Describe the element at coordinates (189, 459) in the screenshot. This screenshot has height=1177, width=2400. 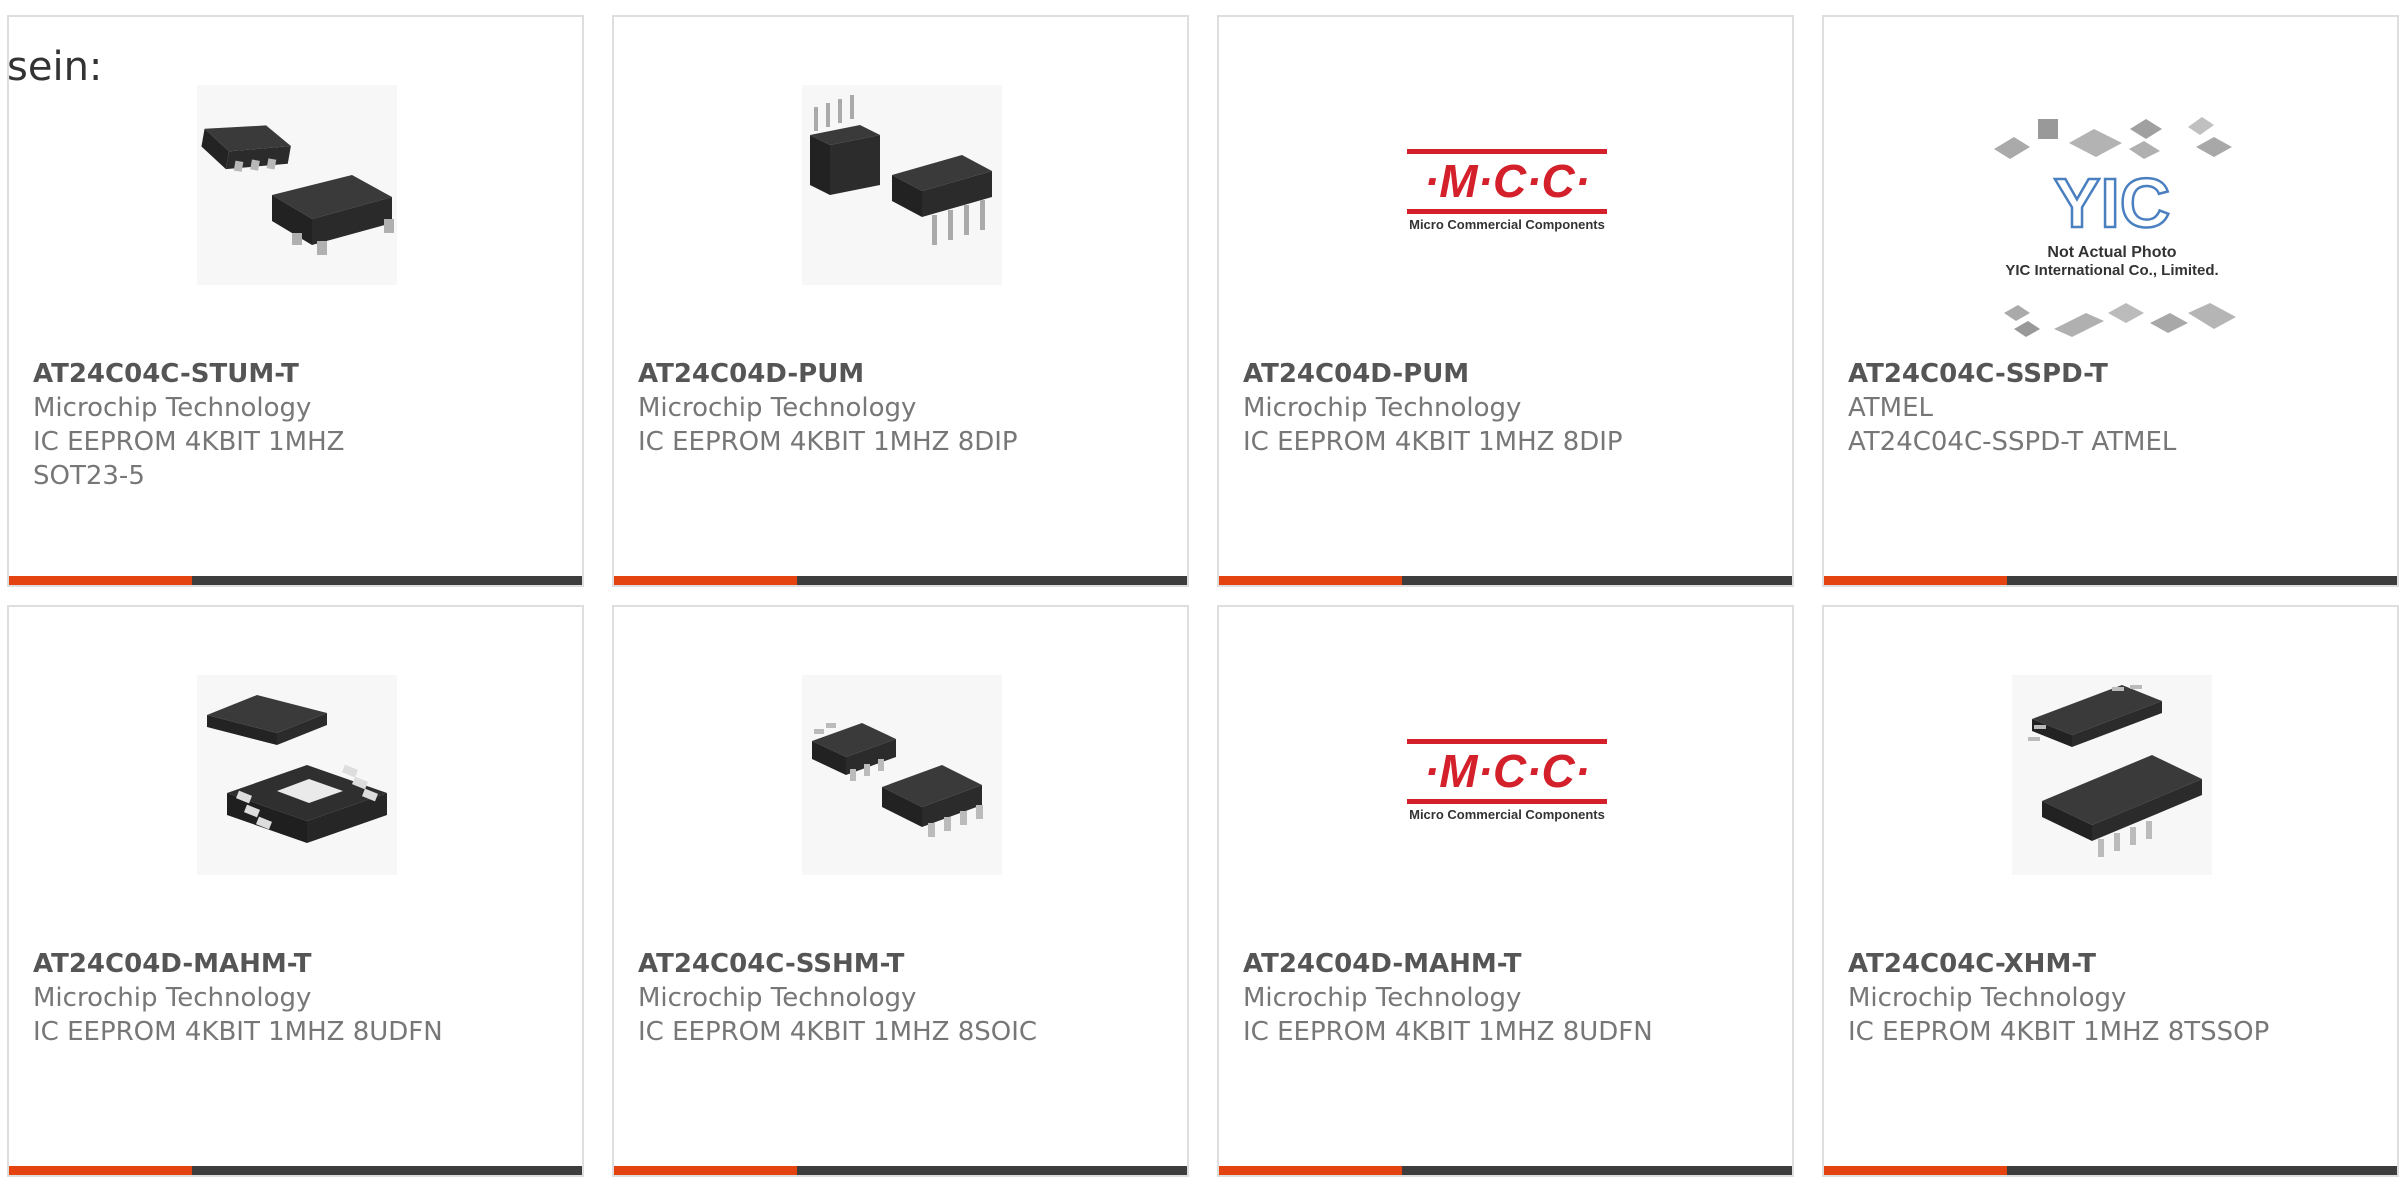
I see `description: IC EEPROM 4KBIT 1MHZ SOT23-5` at that location.